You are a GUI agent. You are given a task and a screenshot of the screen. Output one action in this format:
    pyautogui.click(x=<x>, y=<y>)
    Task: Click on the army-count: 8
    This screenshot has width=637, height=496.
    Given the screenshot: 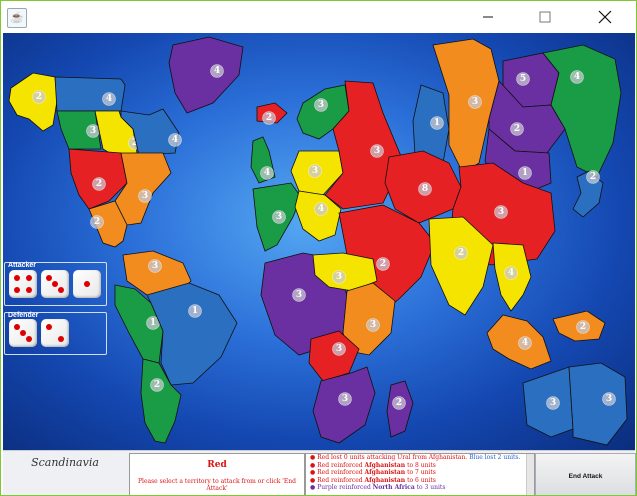 What is the action you would take?
    pyautogui.click(x=425, y=189)
    